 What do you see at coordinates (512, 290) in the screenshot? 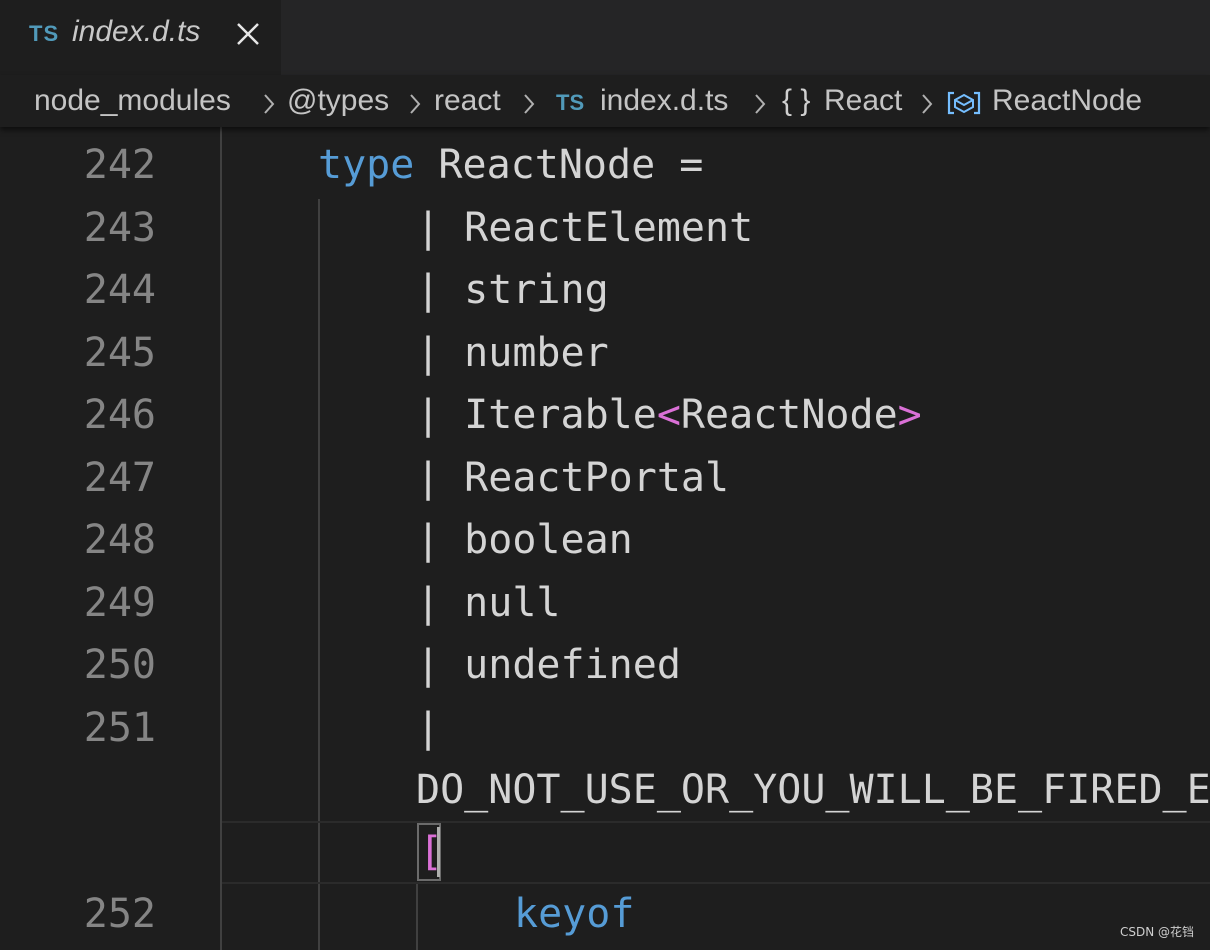
I see `code-line-244: | string` at bounding box center [512, 290].